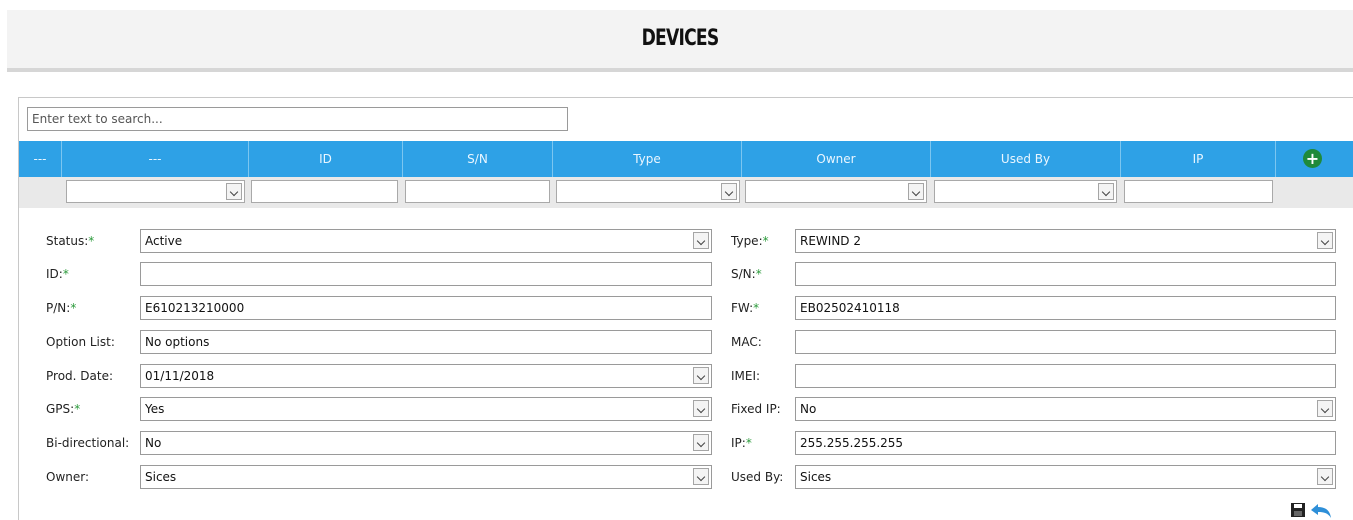 The width and height of the screenshot is (1353, 520). I want to click on filter-status-select, so click(155, 191).